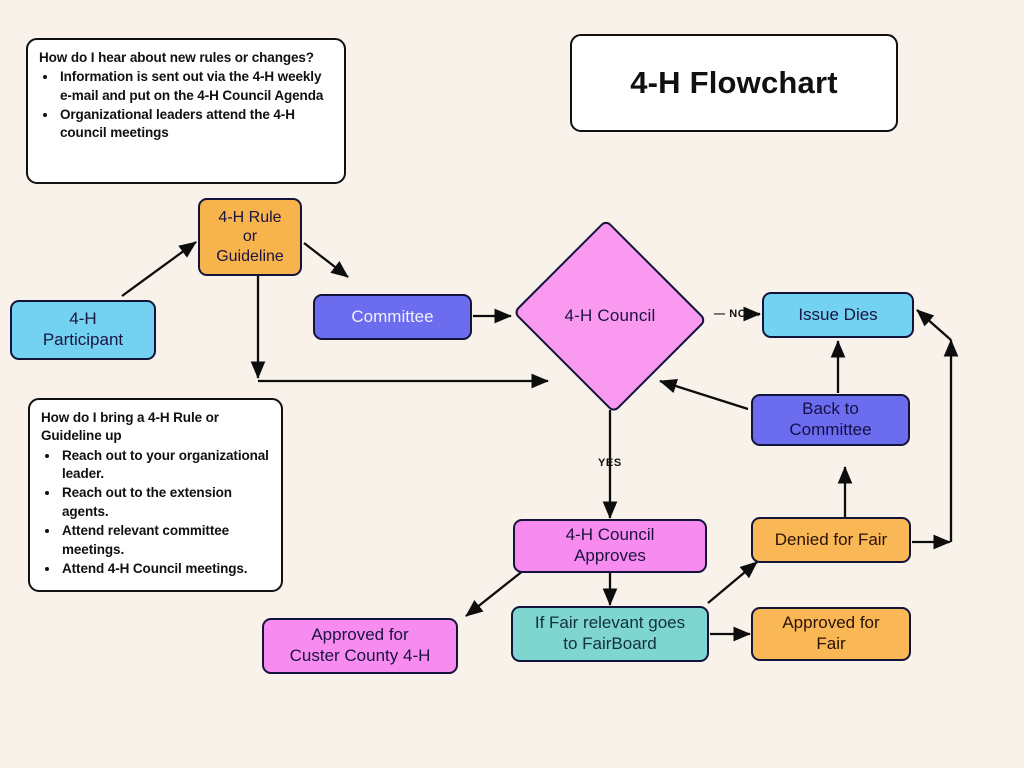 The width and height of the screenshot is (1024, 768). What do you see at coordinates (610, 463) in the screenshot?
I see `edge-label-yes: YES` at bounding box center [610, 463].